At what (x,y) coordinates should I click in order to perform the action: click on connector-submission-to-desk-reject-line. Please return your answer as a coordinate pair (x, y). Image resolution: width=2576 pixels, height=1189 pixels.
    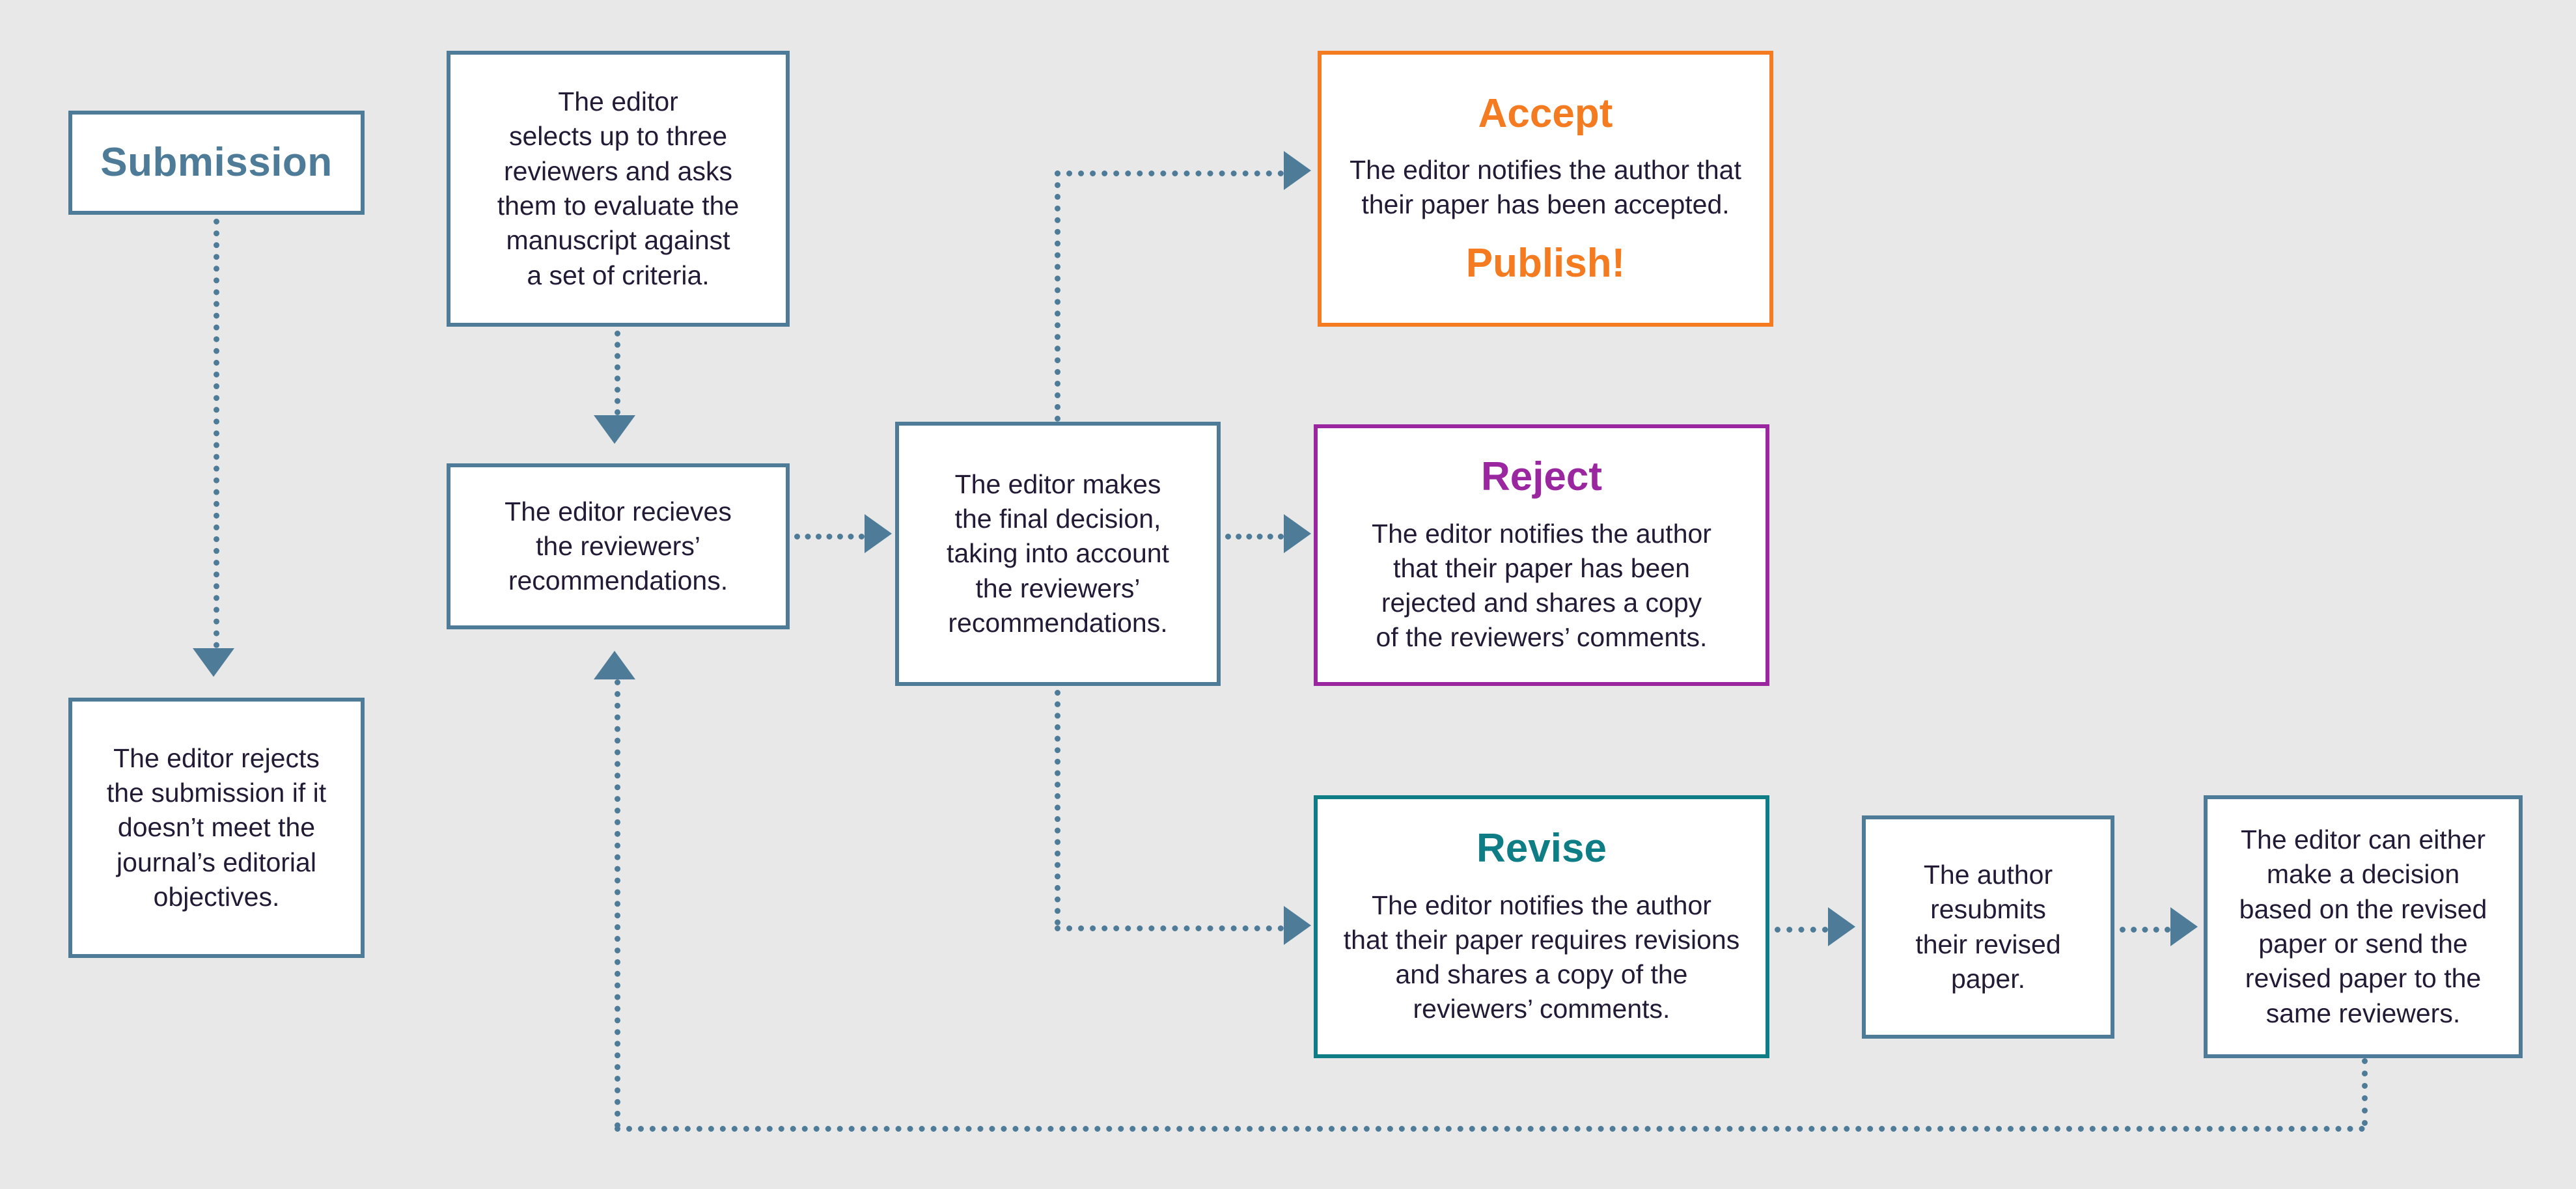
    Looking at the image, I should click on (216, 433).